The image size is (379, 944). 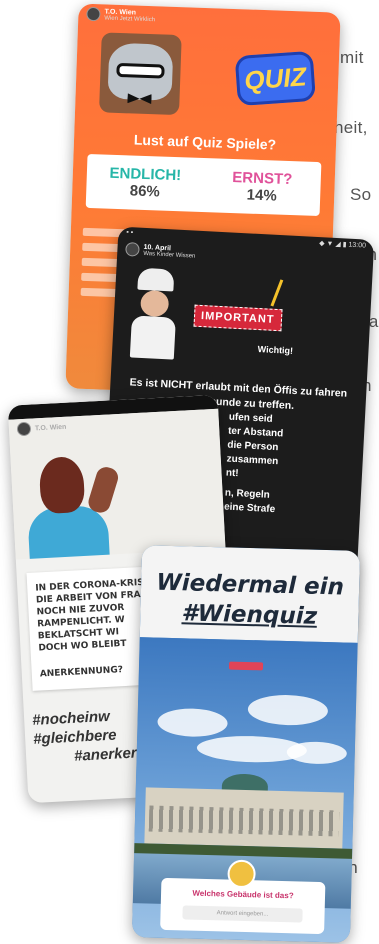 I want to click on option-label: ERNST?, so click(x=262, y=179).